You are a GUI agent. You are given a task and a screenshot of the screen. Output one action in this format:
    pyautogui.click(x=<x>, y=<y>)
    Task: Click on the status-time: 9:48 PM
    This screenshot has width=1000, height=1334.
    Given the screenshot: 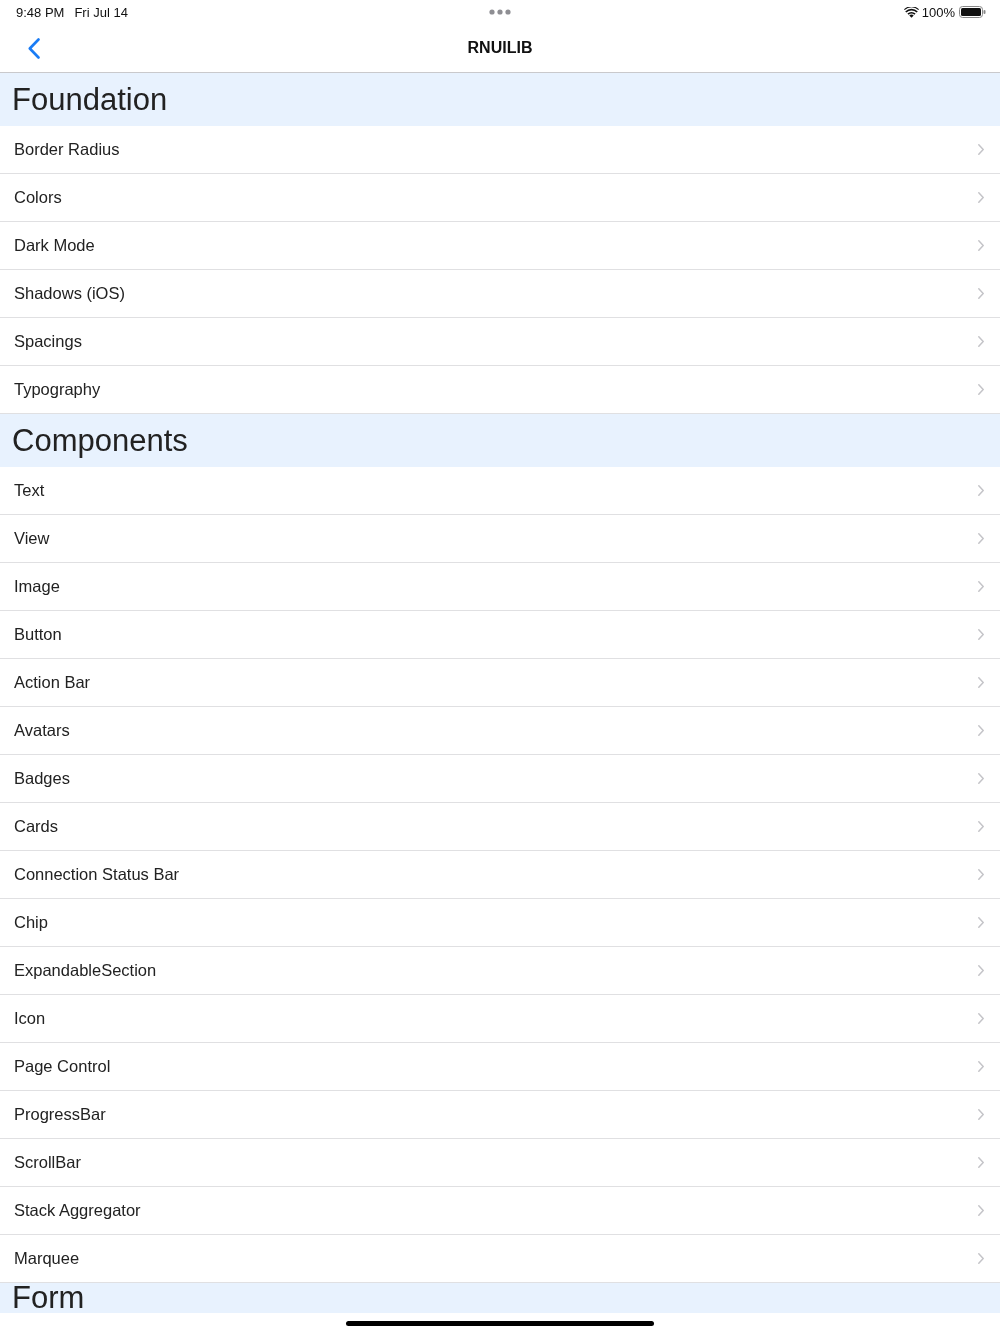 What is the action you would take?
    pyautogui.click(x=40, y=12)
    